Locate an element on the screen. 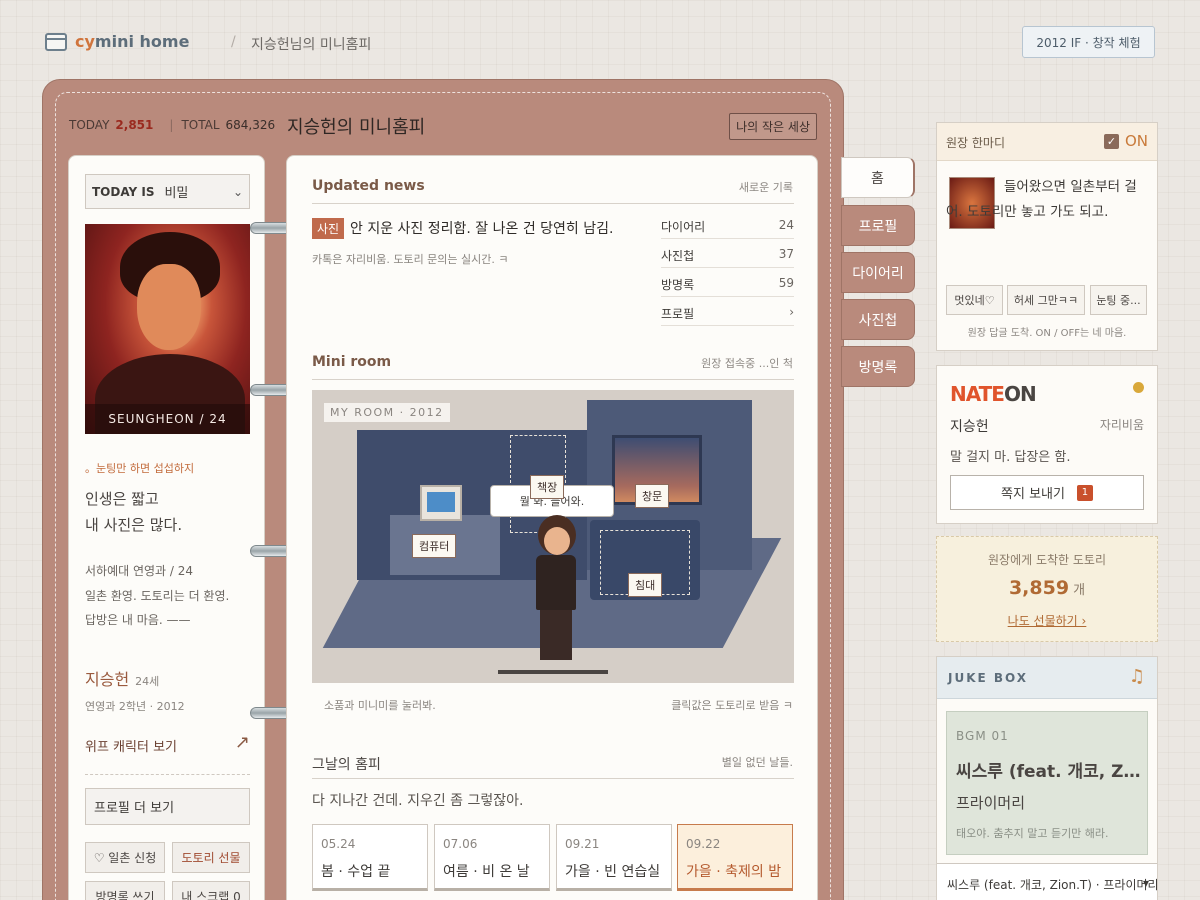 The height and width of the screenshot is (900, 1200). mini-room-scene: 뭘 봐. 들어와. MY ROOM · 2012 책장 창문 컴퓨터 침대 is located at coordinates (553, 536).